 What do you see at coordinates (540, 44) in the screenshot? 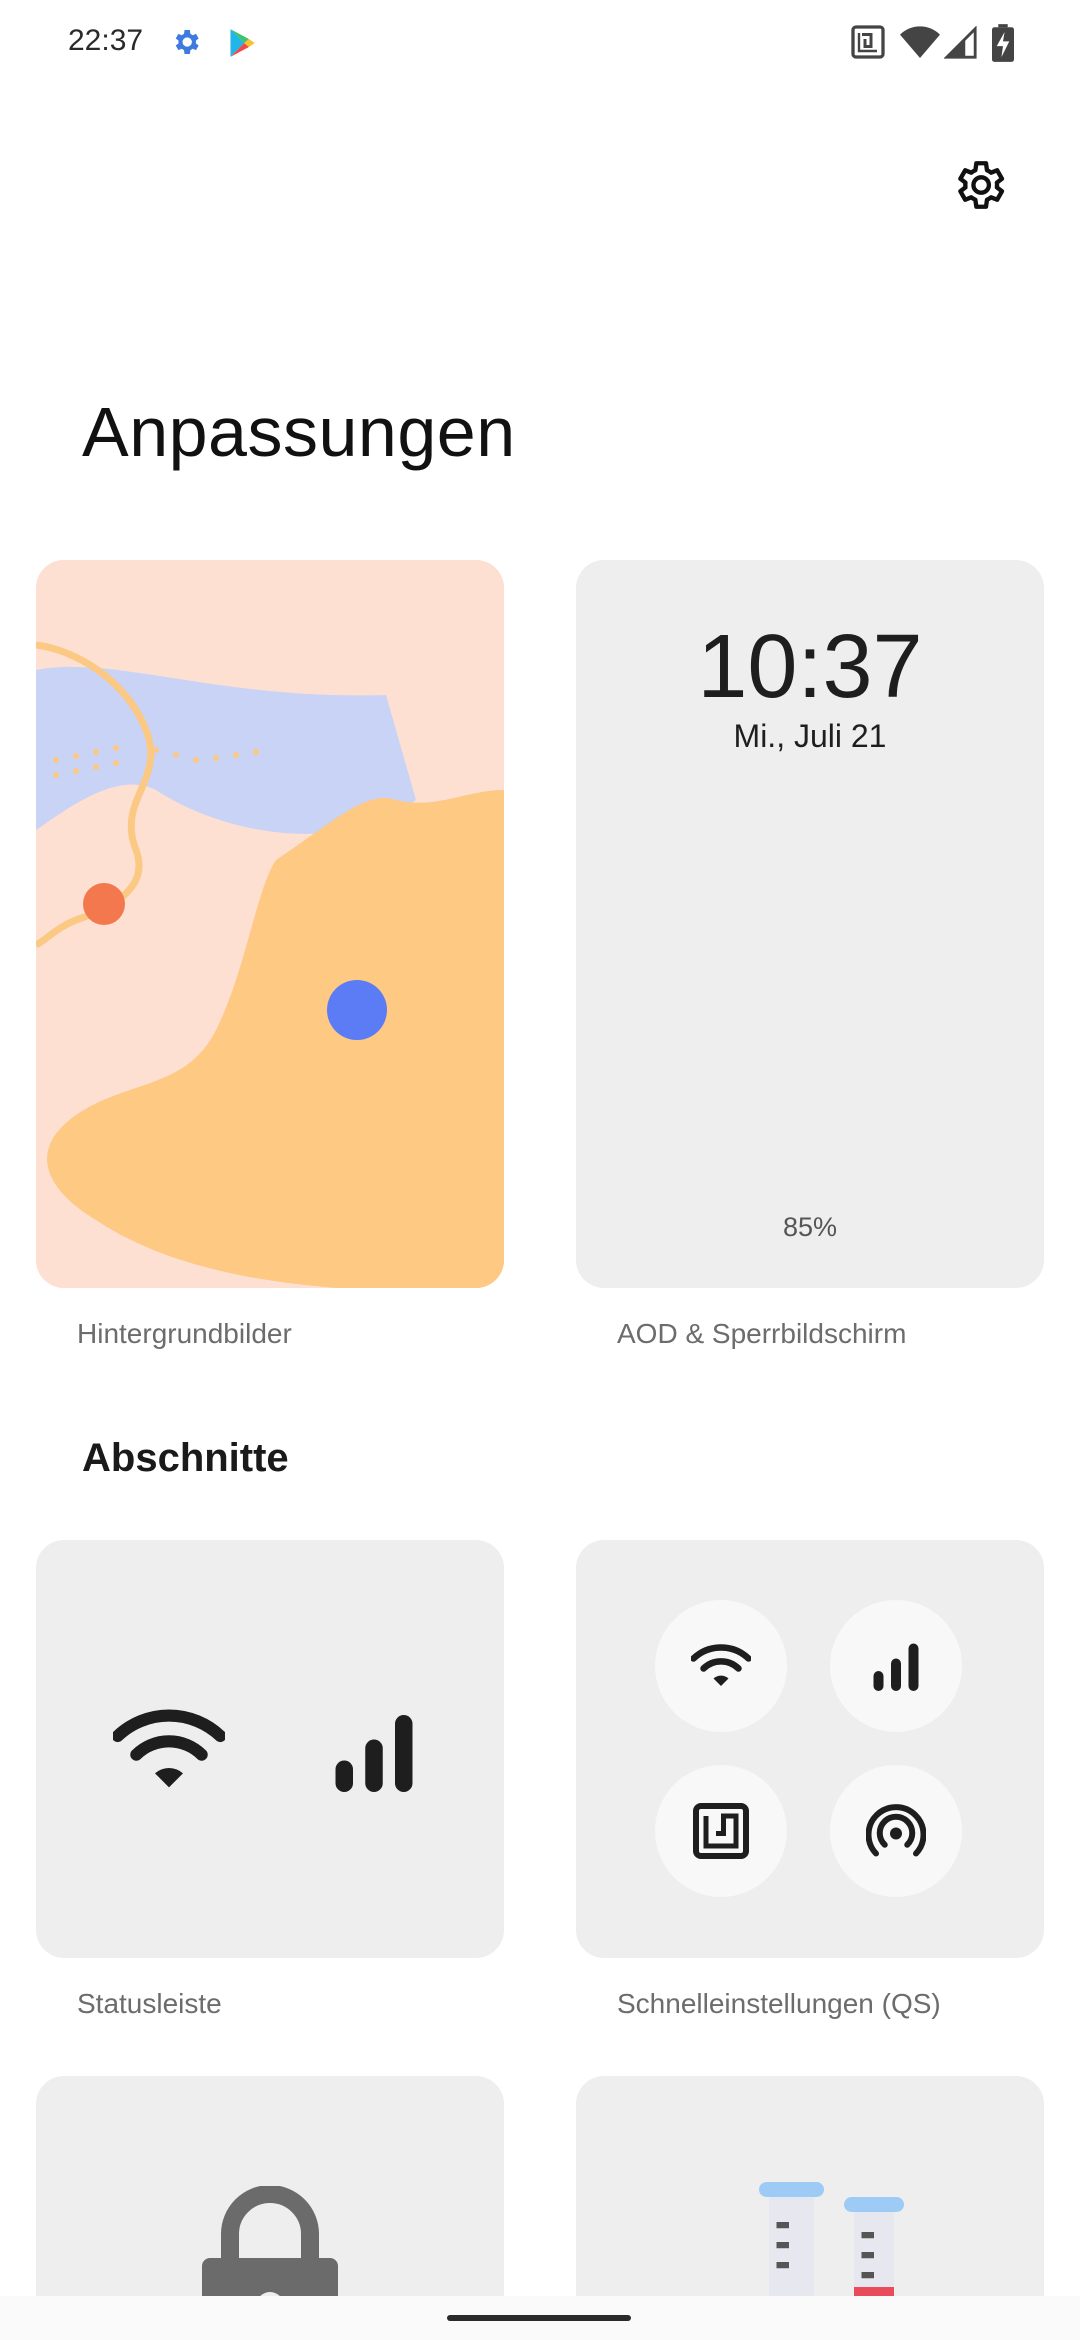
I see `status-bar: 22:37` at bounding box center [540, 44].